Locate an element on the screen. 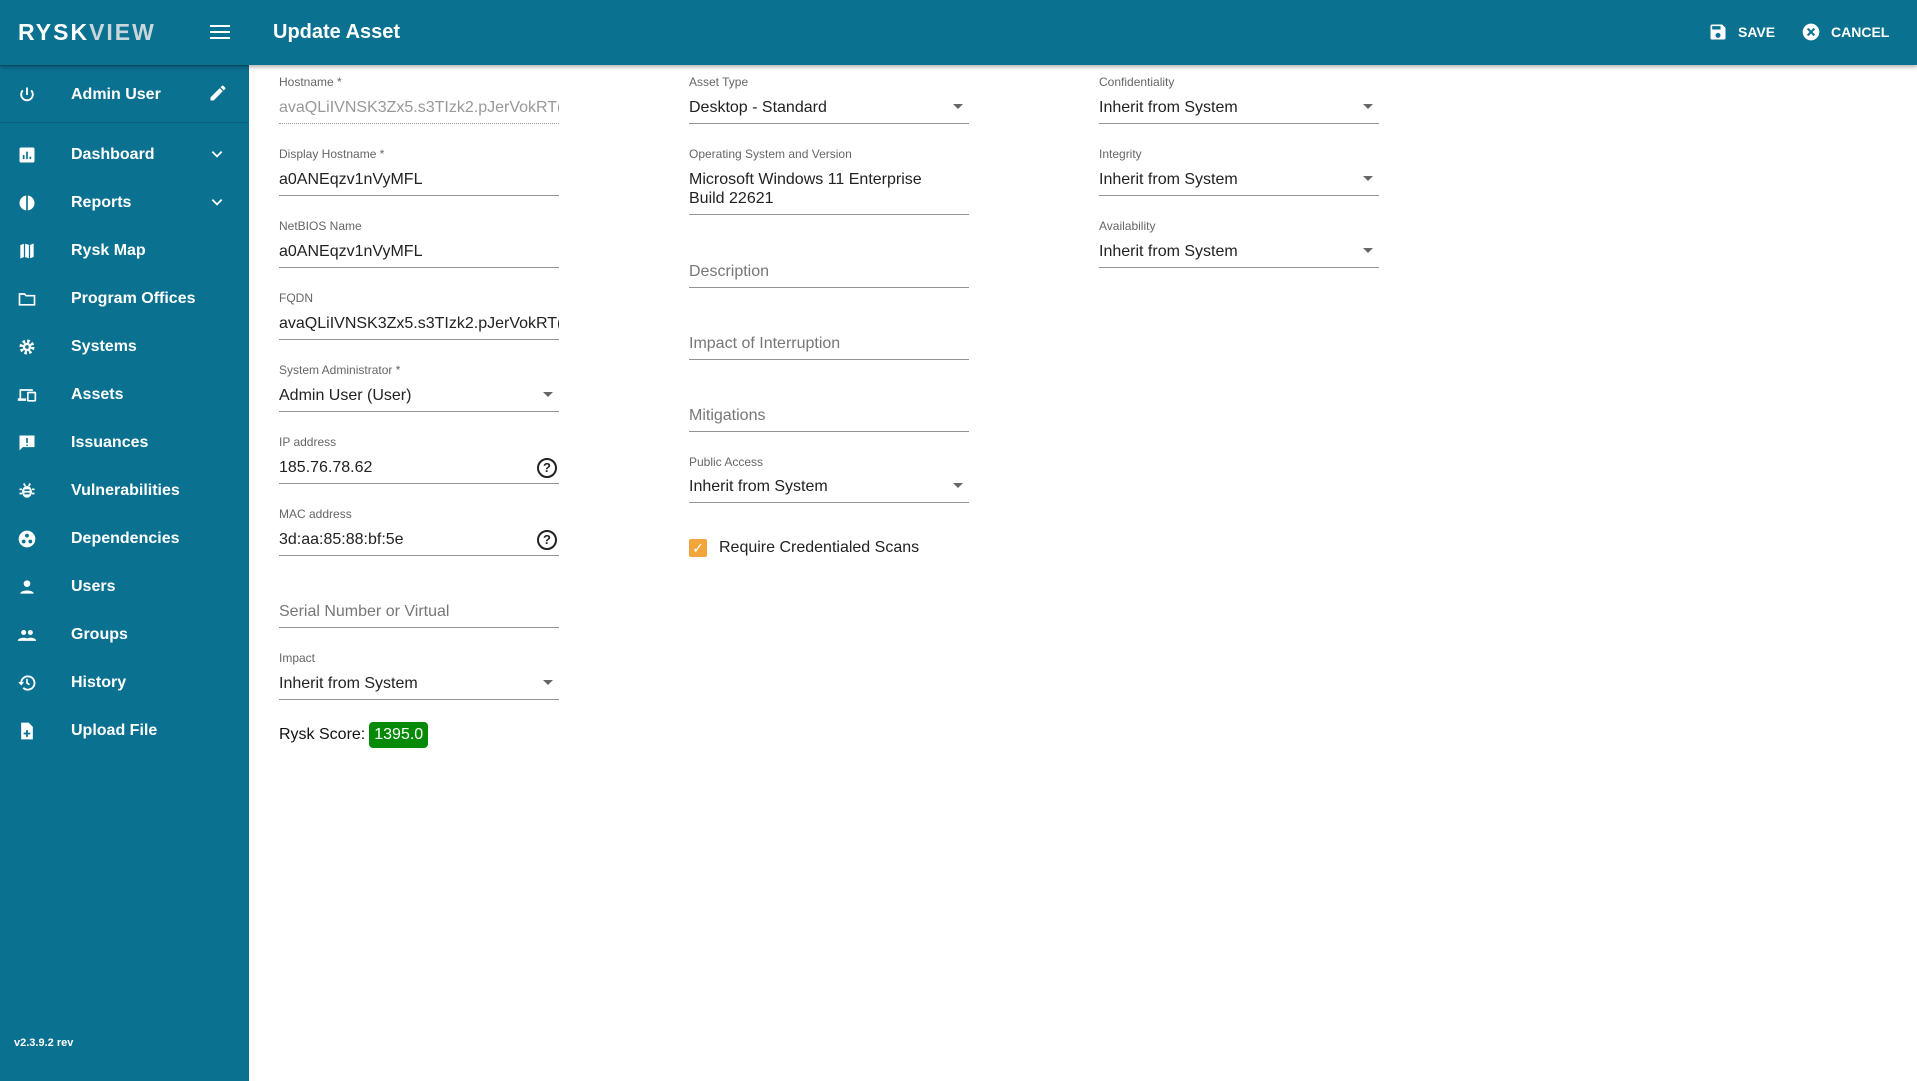 The height and width of the screenshot is (1081, 1917). serial-field: Serial Number or Virtual is located at coordinates (419, 603).